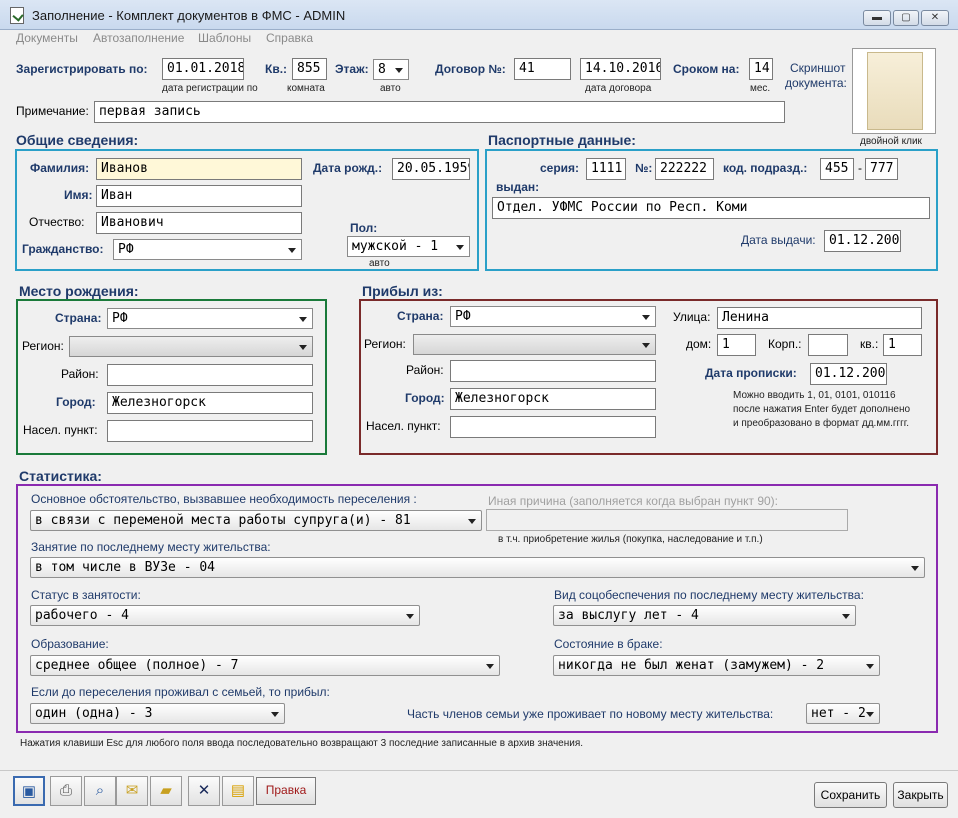 This screenshot has width=958, height=818. Describe the element at coordinates (265, 665) in the screenshot. I see `education-select: среднее общее (полное) - 7` at that location.